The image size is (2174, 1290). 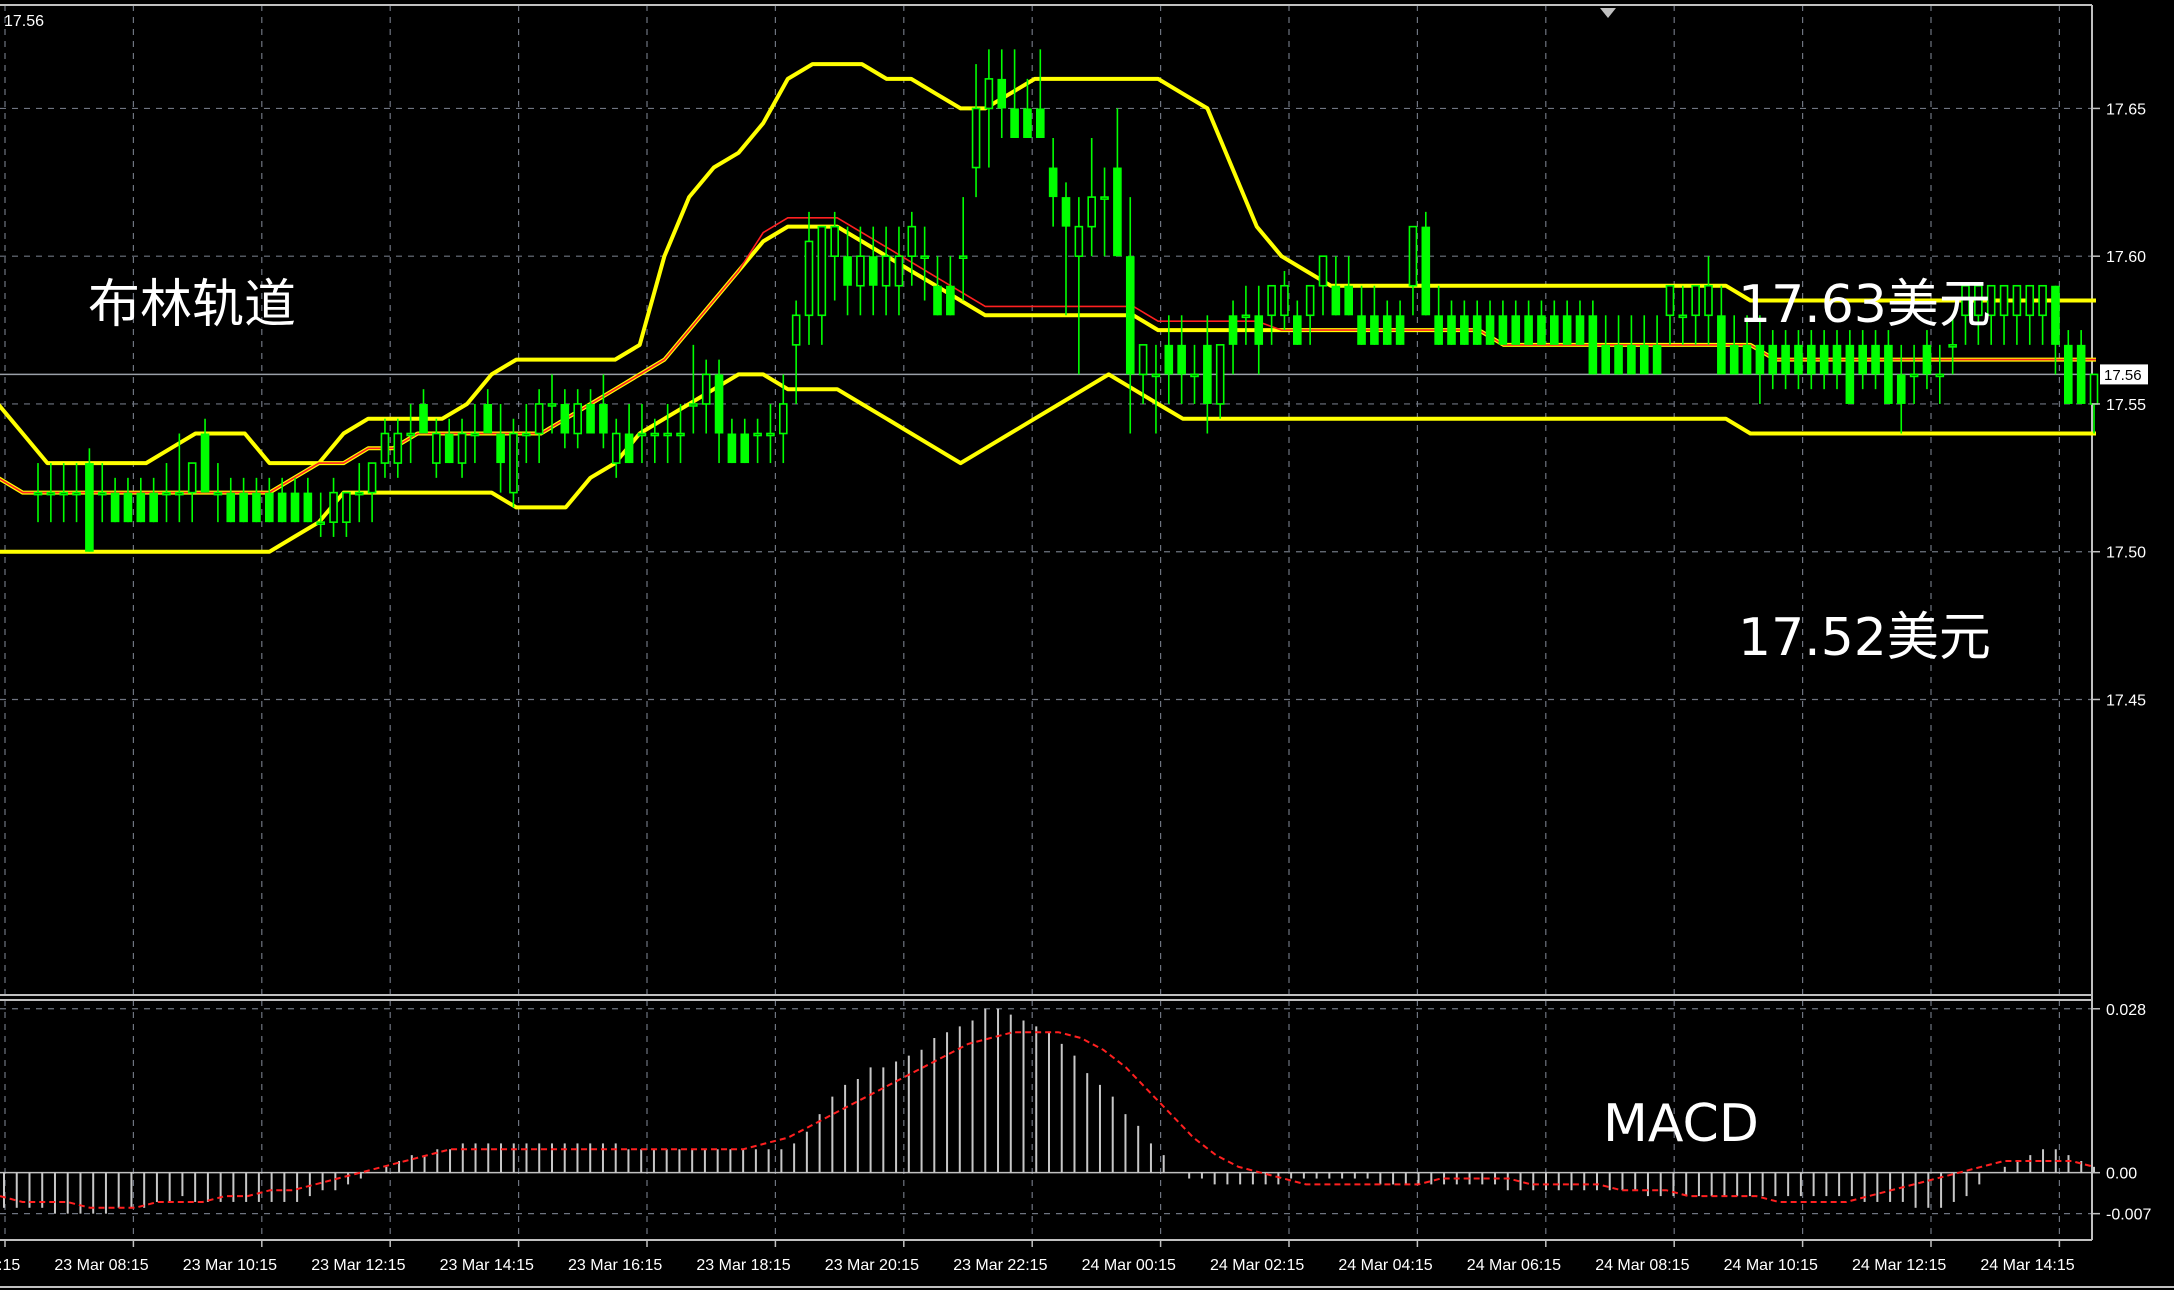 What do you see at coordinates (487, 1265) in the screenshot?
I see `x-tick-label: 23 Mar 14:15` at bounding box center [487, 1265].